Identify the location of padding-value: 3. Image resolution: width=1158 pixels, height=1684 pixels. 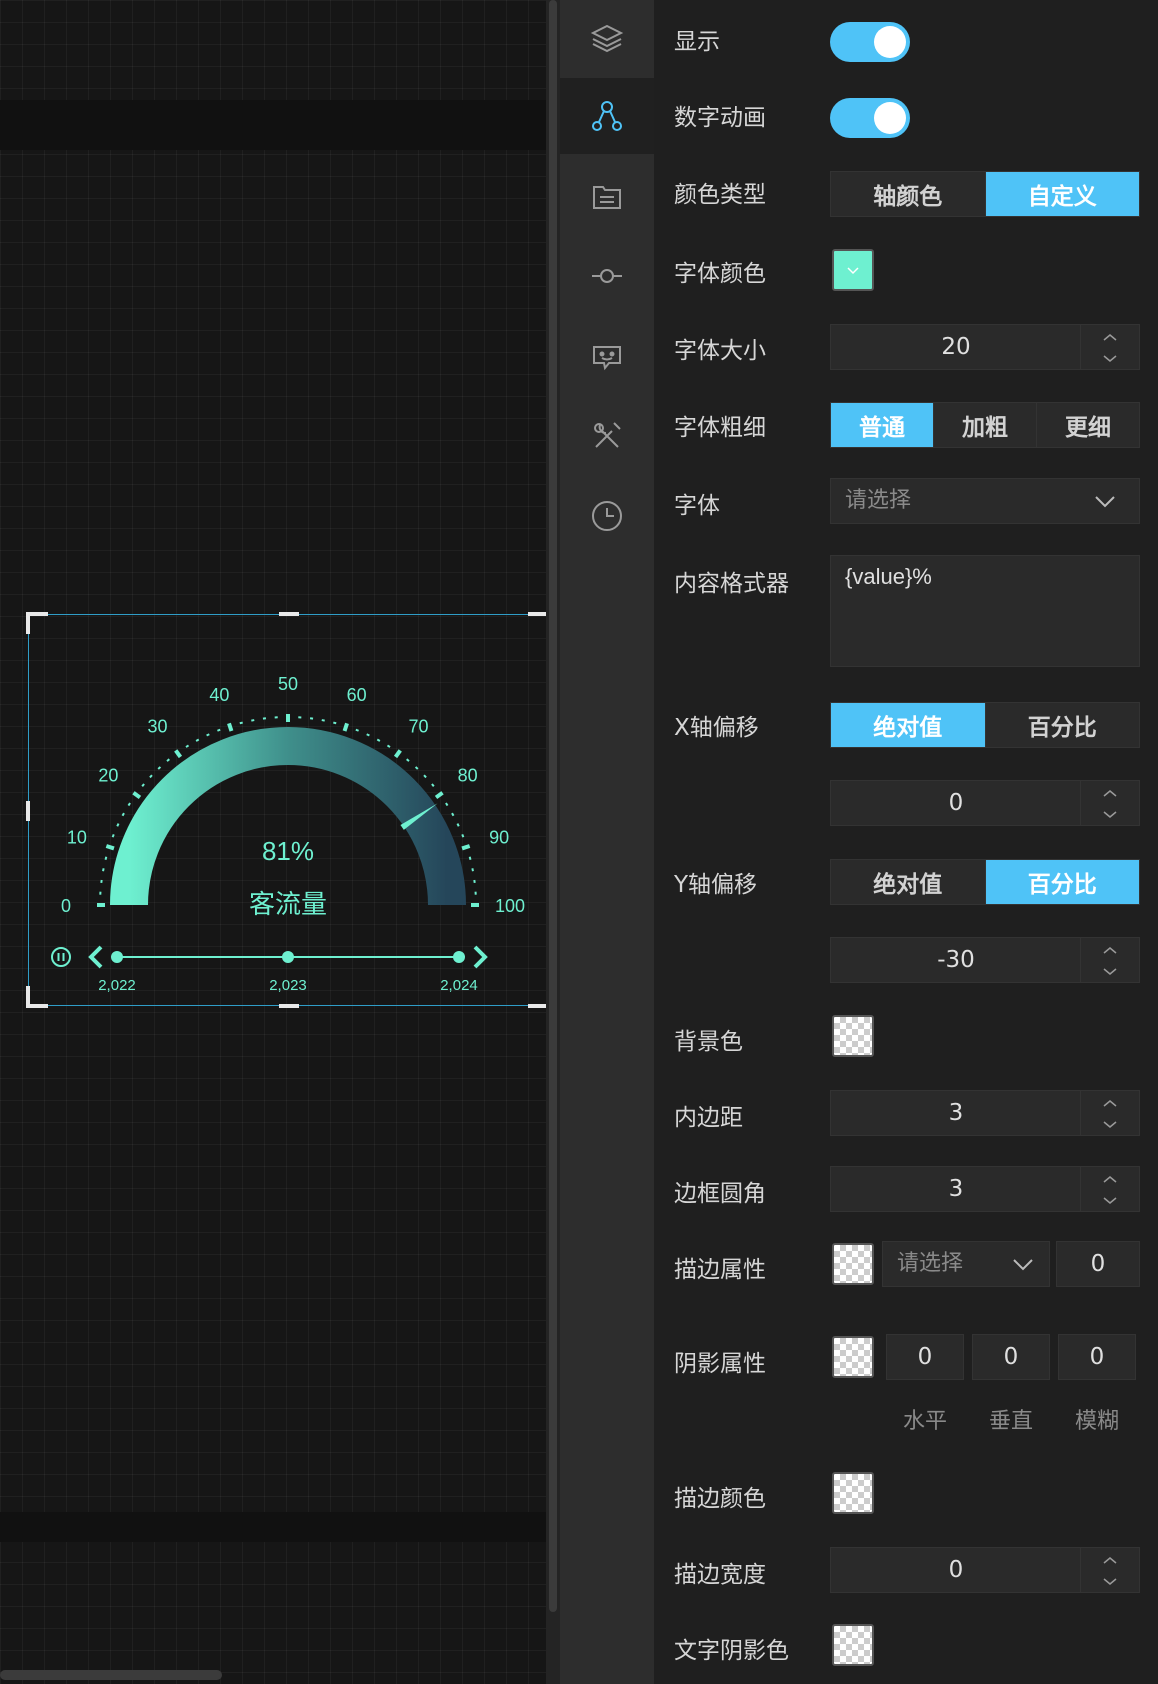
(956, 1113).